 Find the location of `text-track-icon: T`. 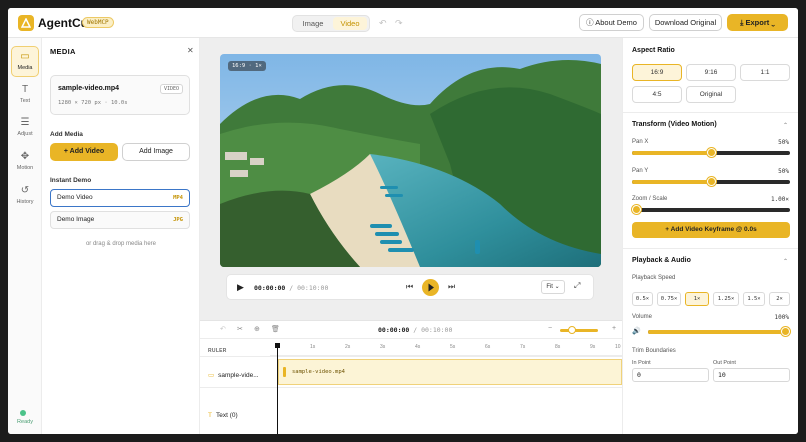

text-track-icon: T is located at coordinates (210, 415).